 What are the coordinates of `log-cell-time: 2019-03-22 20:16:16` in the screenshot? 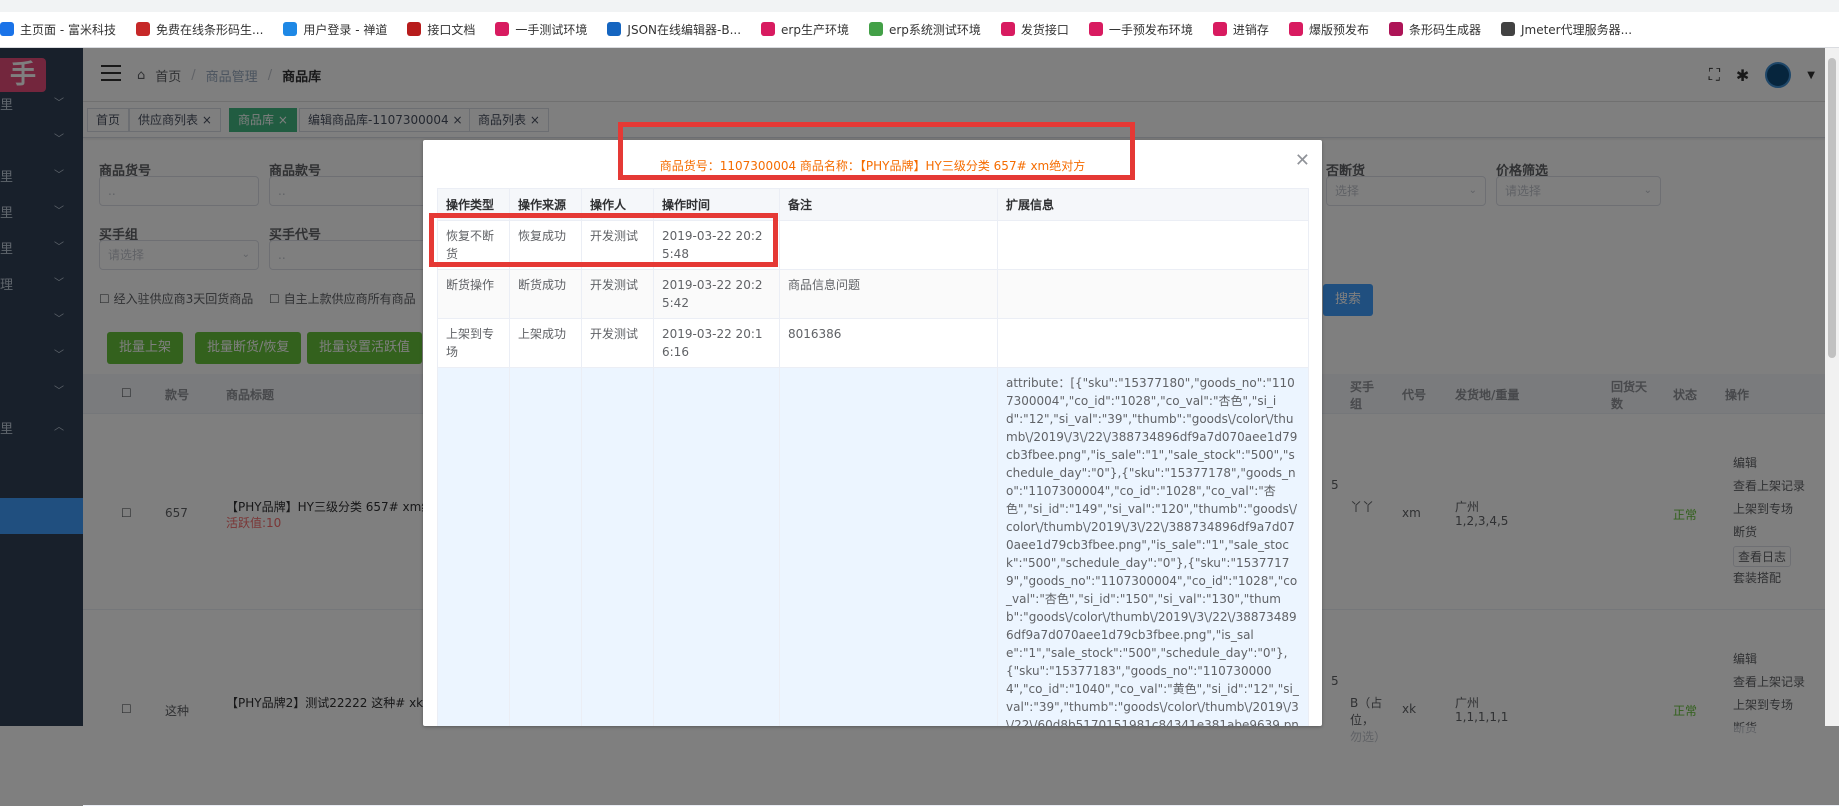 It's located at (716, 343).